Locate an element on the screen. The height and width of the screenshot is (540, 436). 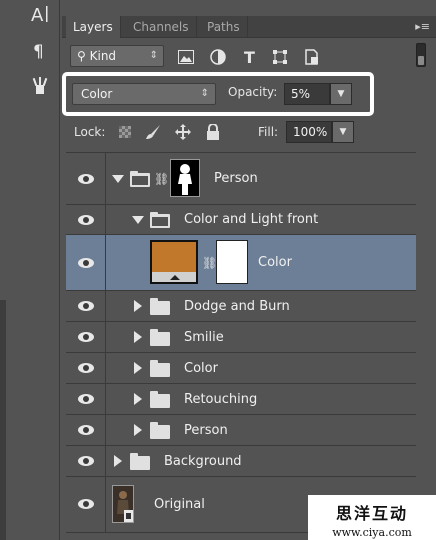
layer-name: Color and Light front is located at coordinates (251, 219).